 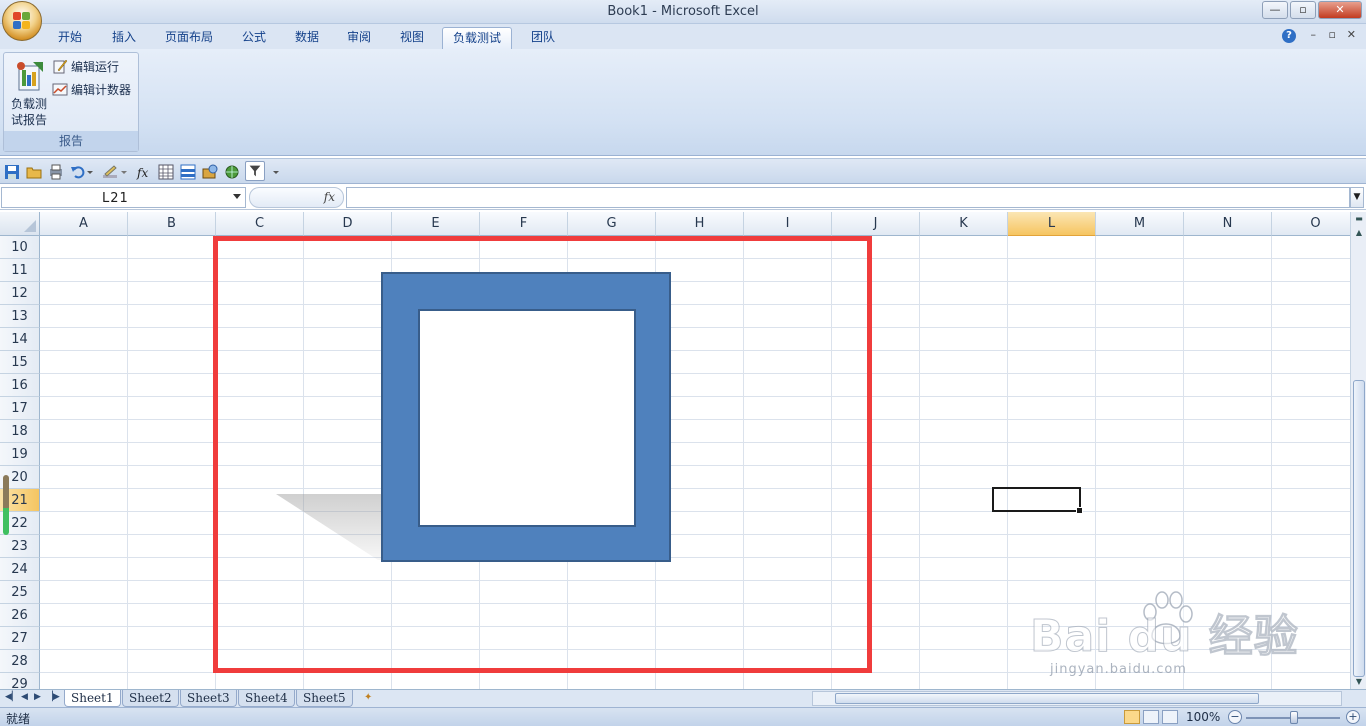 What do you see at coordinates (91, 89) in the screenshot?
I see `edit-counter-button: 编辑计数器` at bounding box center [91, 89].